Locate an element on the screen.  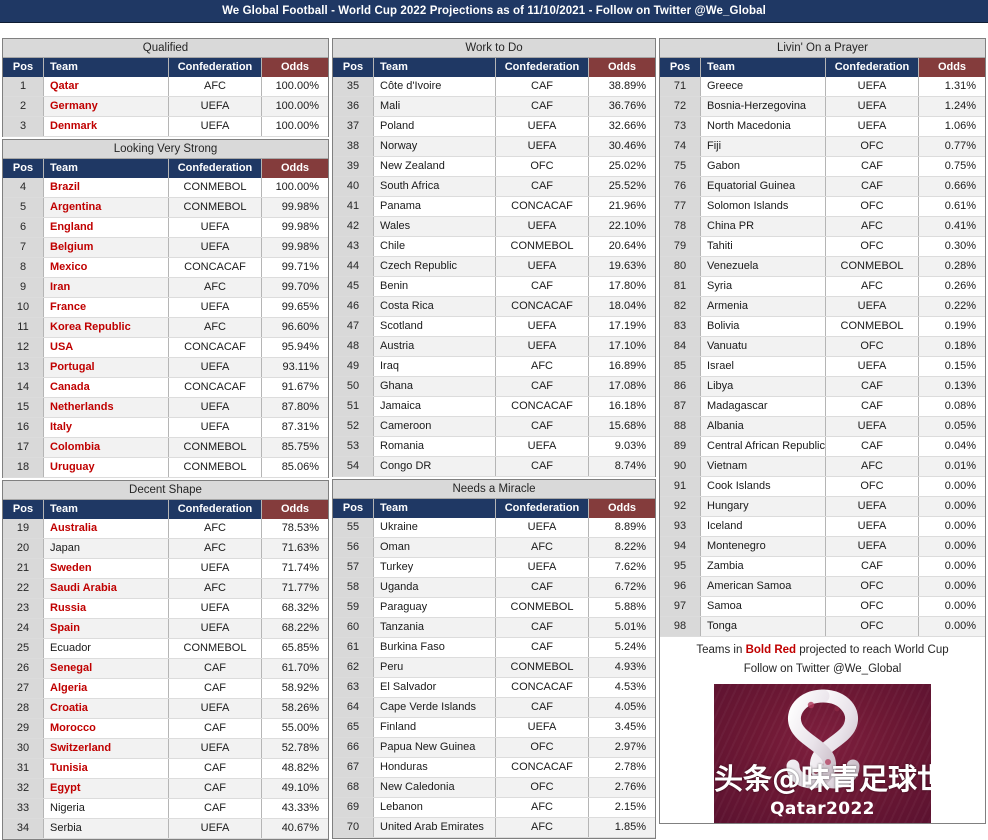
table-row: 90 Vietnam AFC 0.01% is located at coordinates (822, 466).